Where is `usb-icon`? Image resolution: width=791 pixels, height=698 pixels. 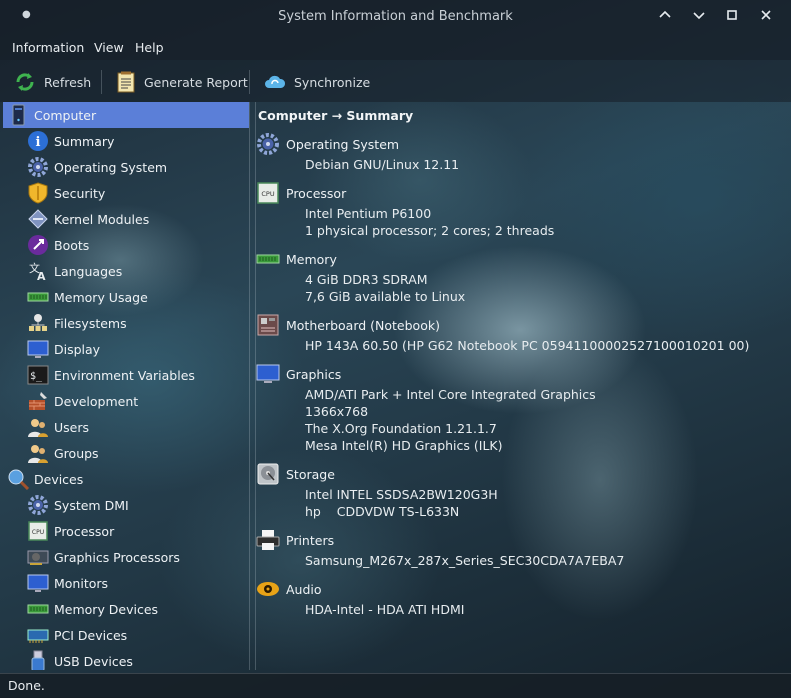
usb-icon is located at coordinates (38, 660).